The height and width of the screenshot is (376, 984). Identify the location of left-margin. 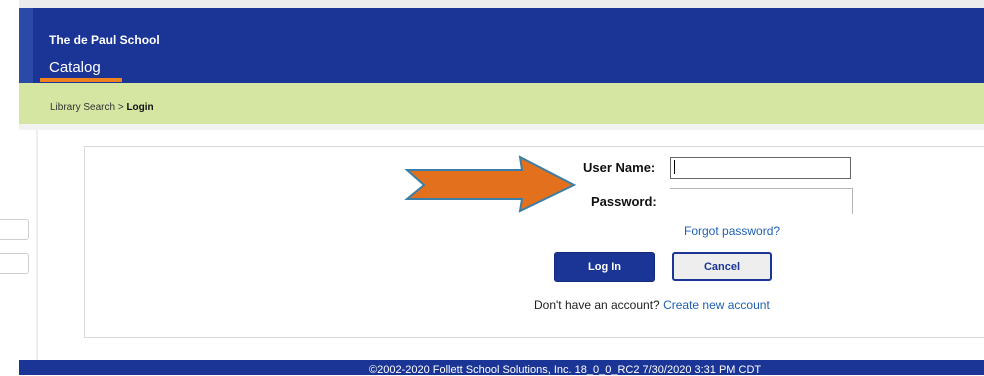
(9, 187).